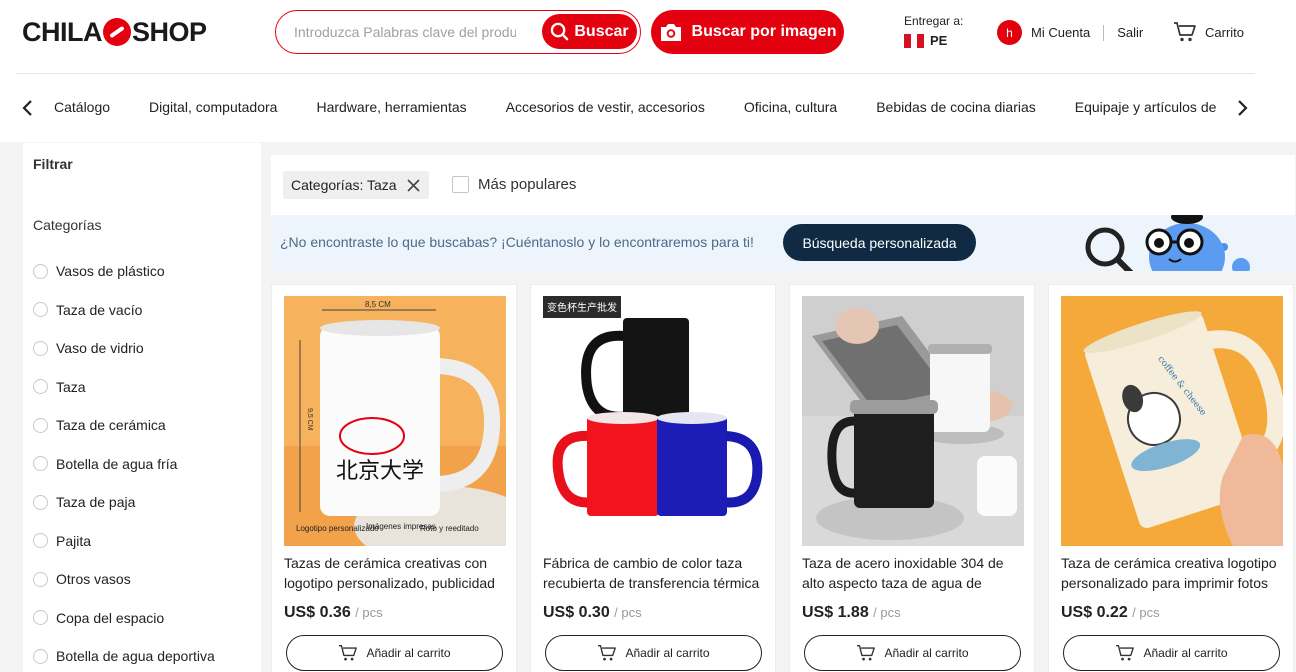 This screenshot has width=1296, height=672. What do you see at coordinates (117, 32) in the screenshot?
I see `logo-mark-icon` at bounding box center [117, 32].